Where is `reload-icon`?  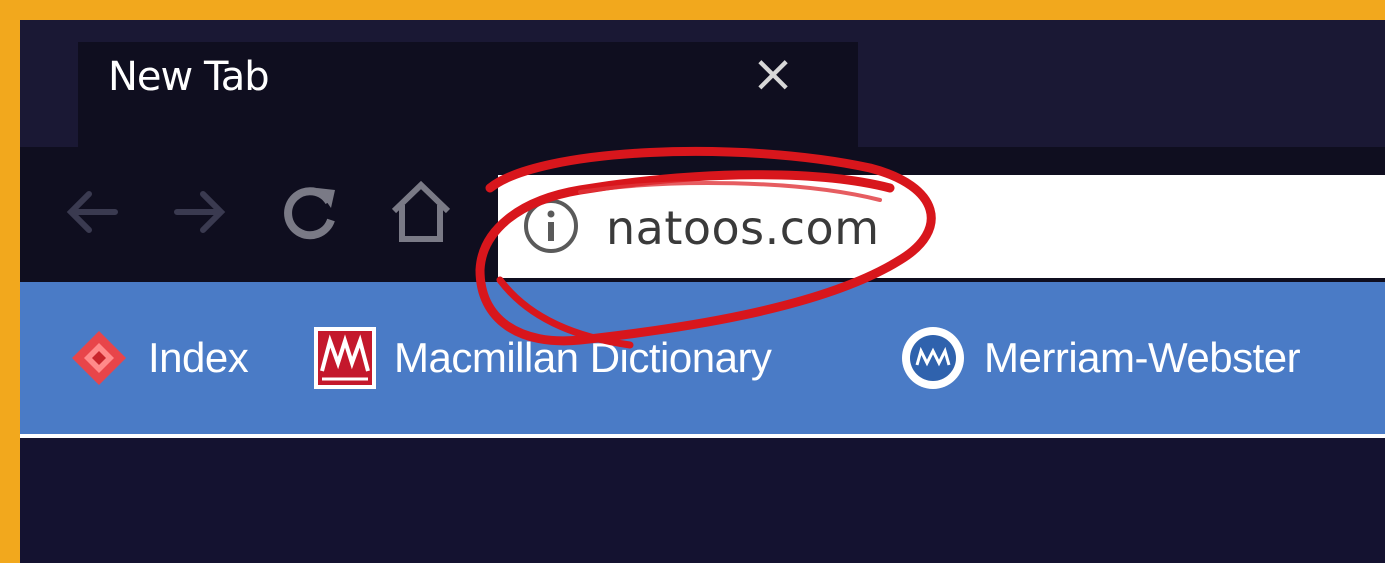
reload-icon is located at coordinates (309, 213).